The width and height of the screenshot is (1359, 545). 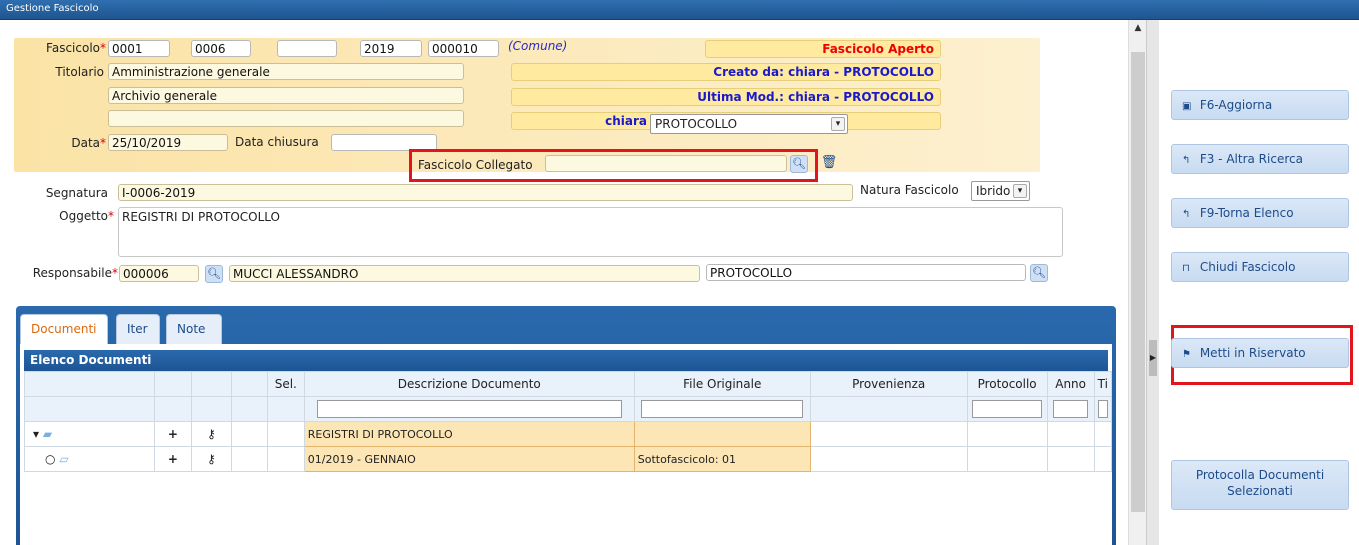 What do you see at coordinates (726, 72) in the screenshot?
I see `creato-da-info: Creato da: chiara - PROTOCOLLO` at bounding box center [726, 72].